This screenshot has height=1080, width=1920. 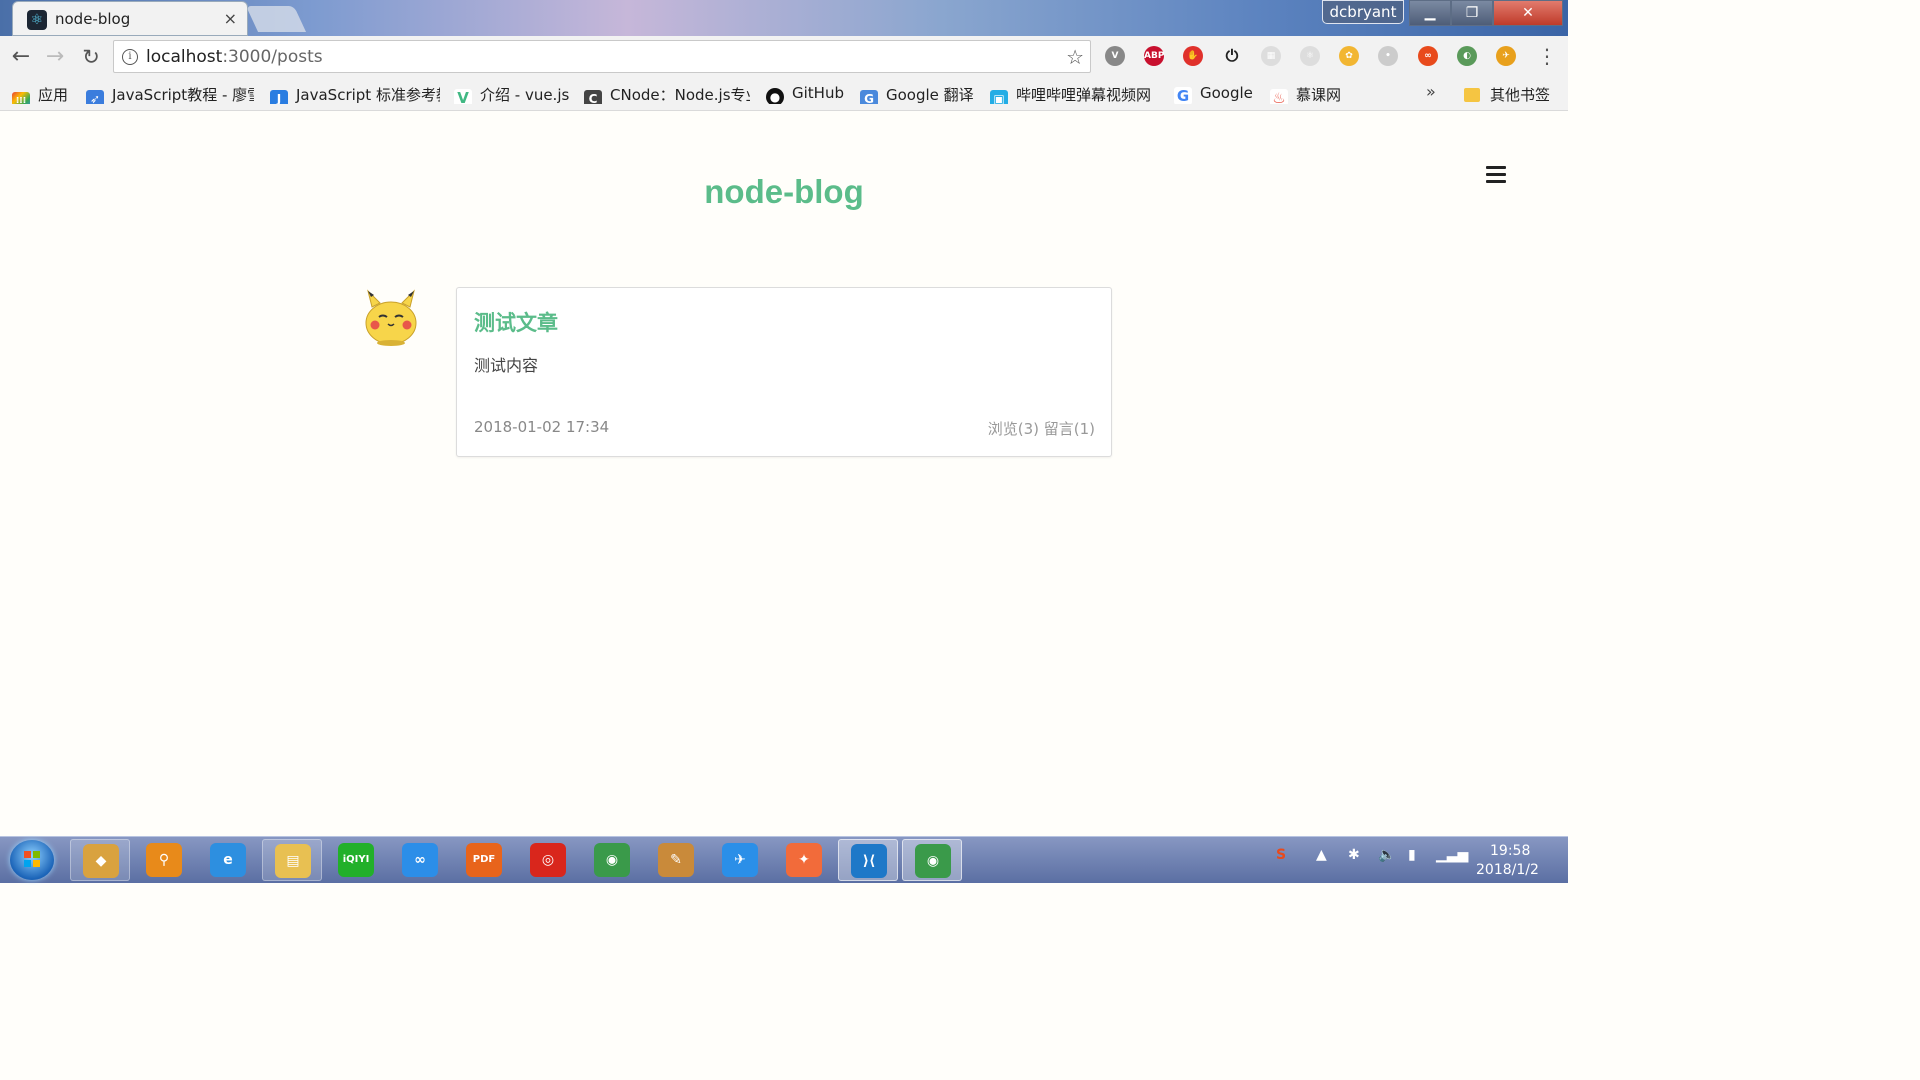 I want to click on feishu-icon: ✈, so click(x=740, y=860).